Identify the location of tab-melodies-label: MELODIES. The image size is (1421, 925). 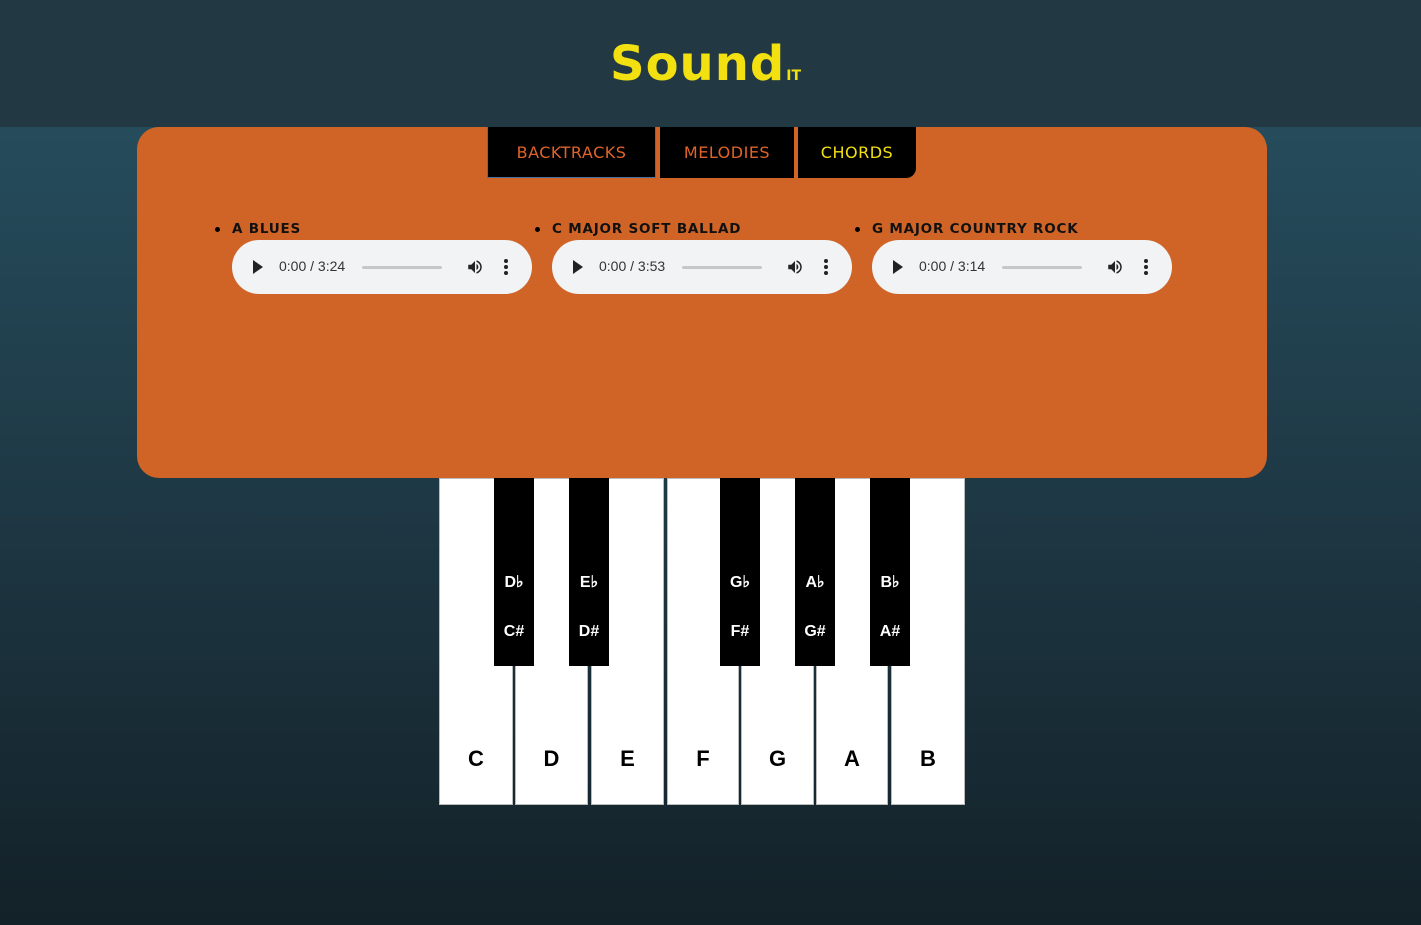
(727, 152).